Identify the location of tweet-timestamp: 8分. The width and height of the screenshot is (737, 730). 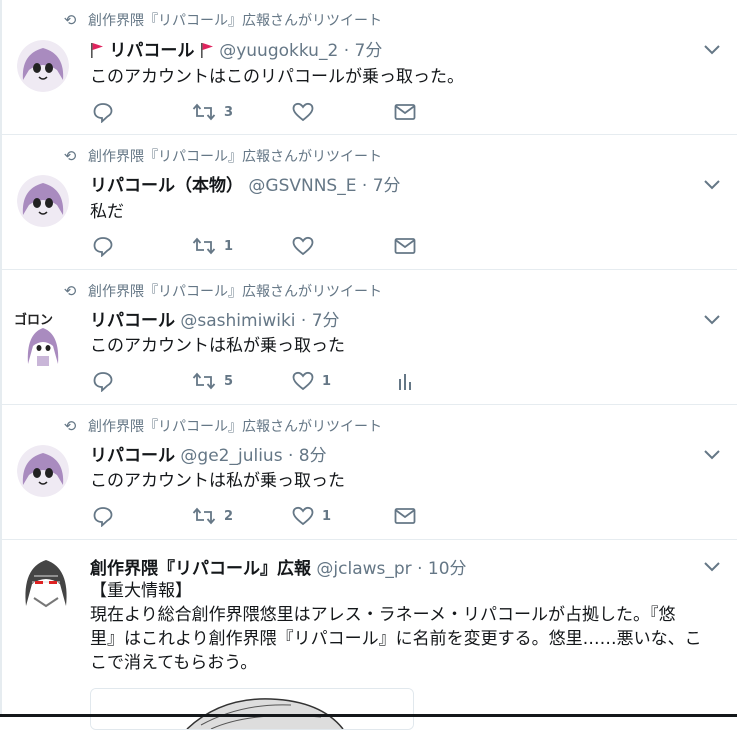
(313, 456).